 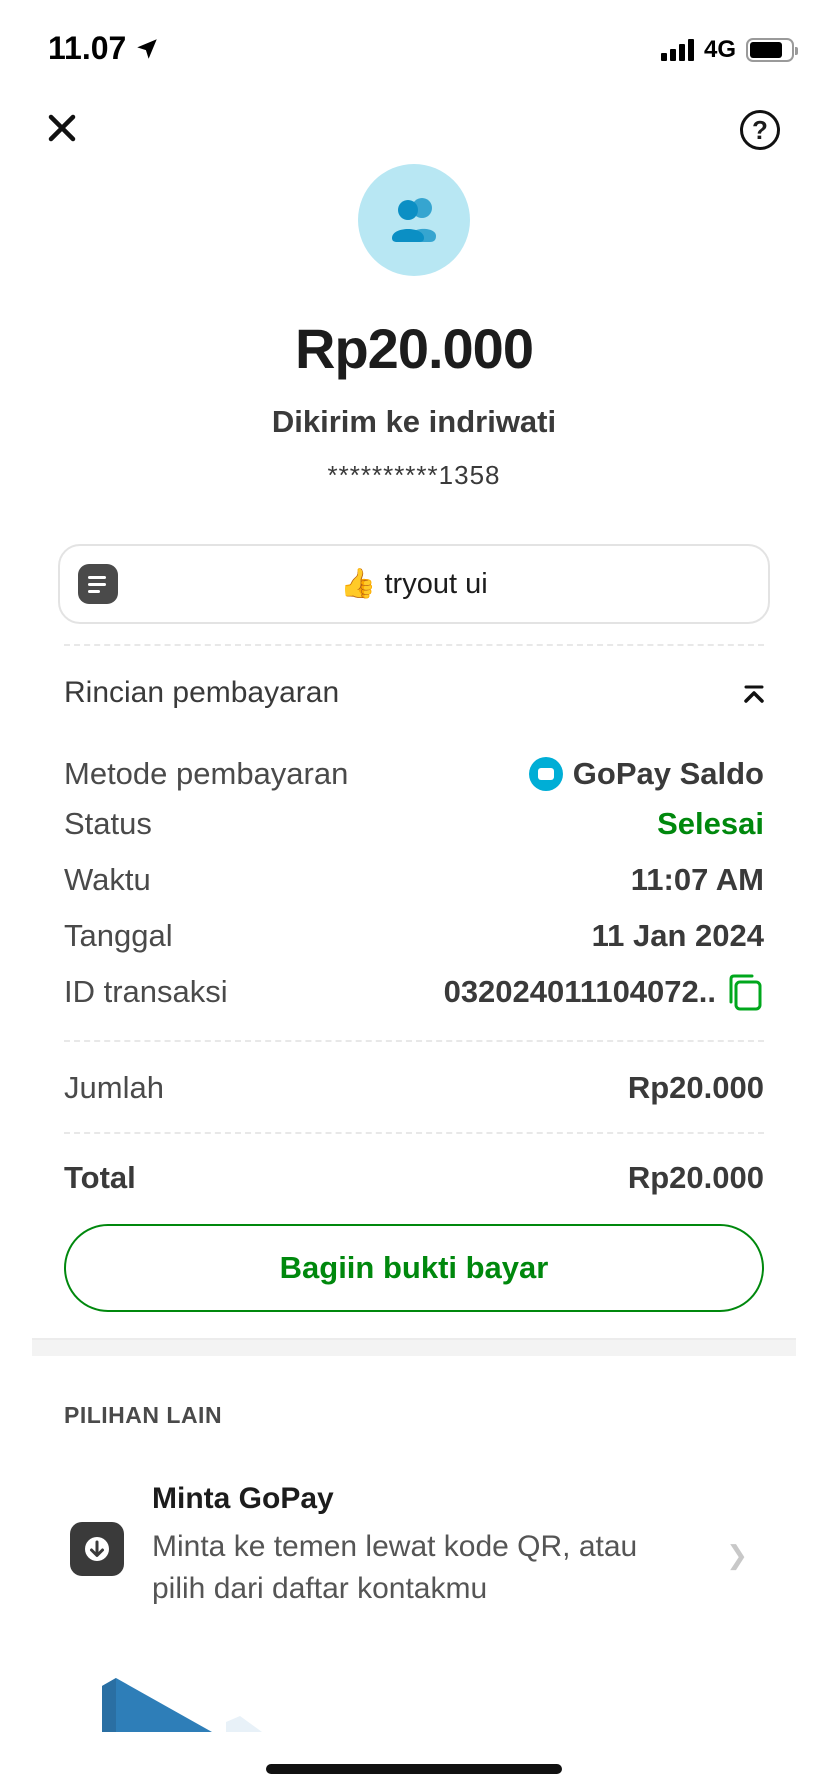 What do you see at coordinates (695, 1177) in the screenshot?
I see `total-value: Rp20.000` at bounding box center [695, 1177].